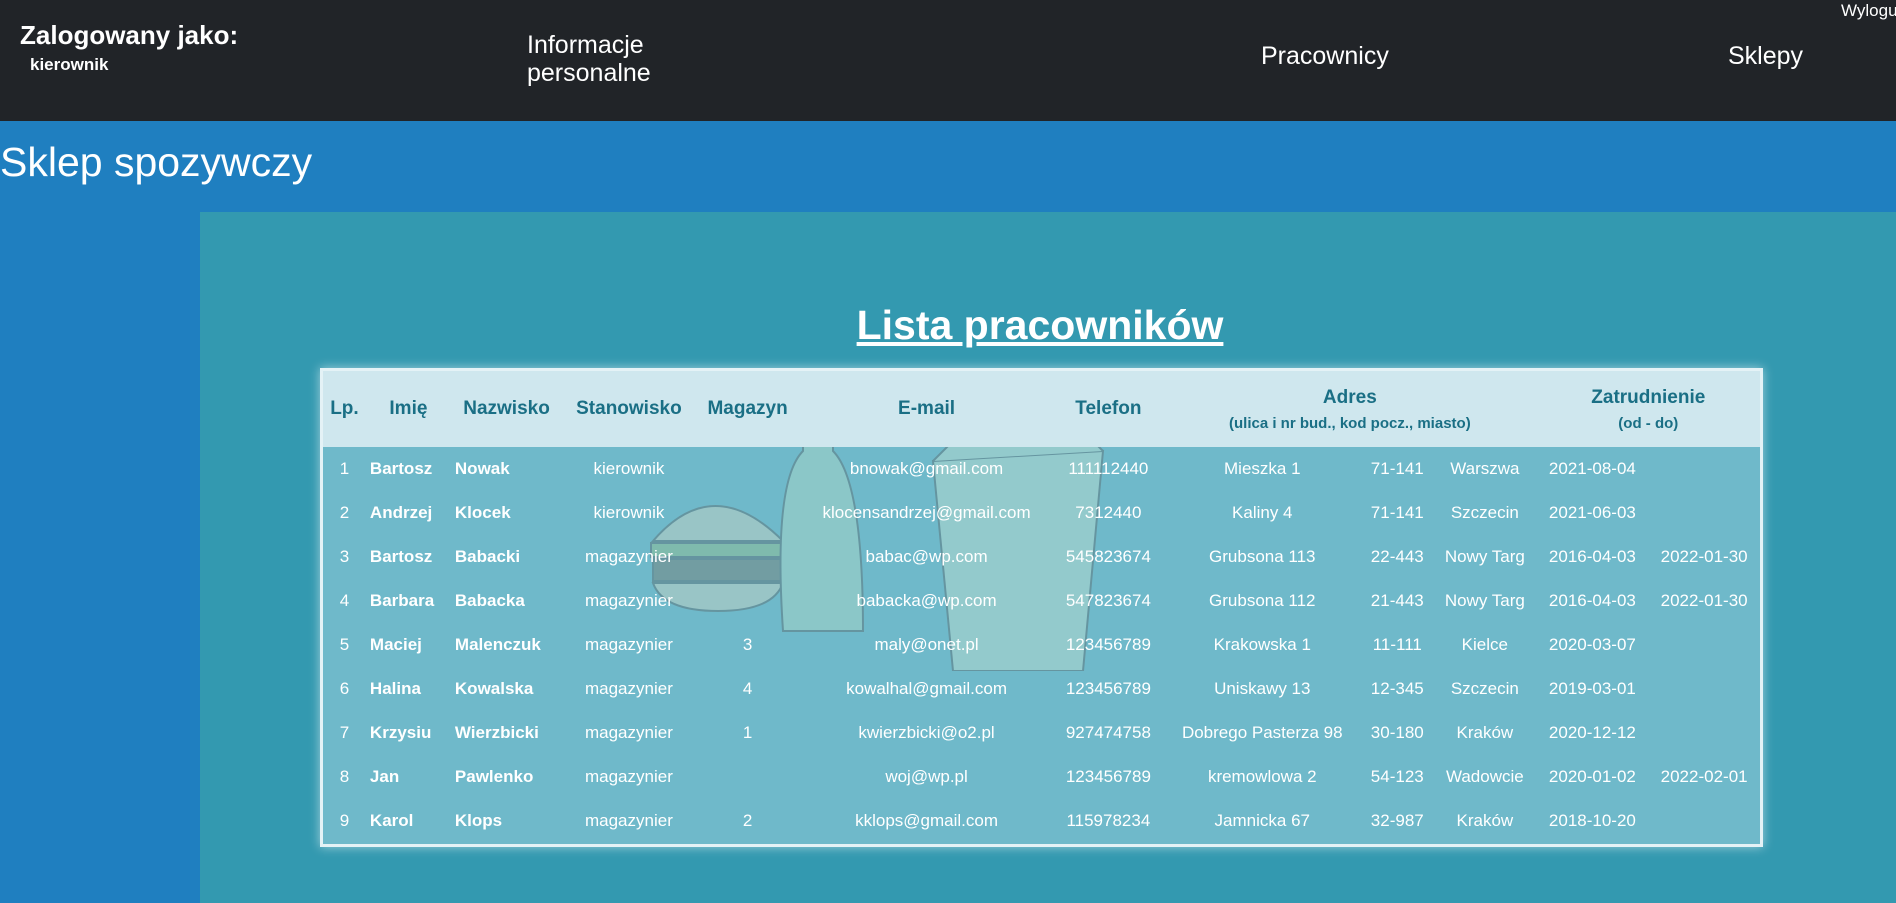 The height and width of the screenshot is (903, 1896). What do you see at coordinates (482, 512) in the screenshot?
I see `cell-last-name: Klocek` at bounding box center [482, 512].